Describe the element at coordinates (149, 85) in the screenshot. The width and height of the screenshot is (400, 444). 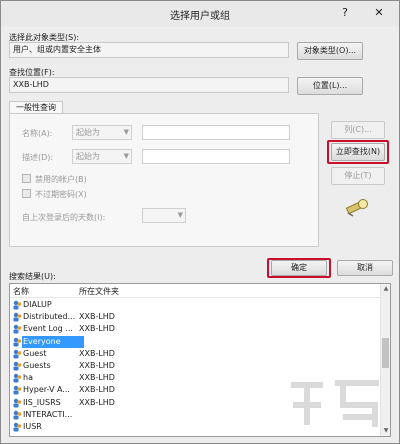
I see `location-field: XXB-LHD` at that location.